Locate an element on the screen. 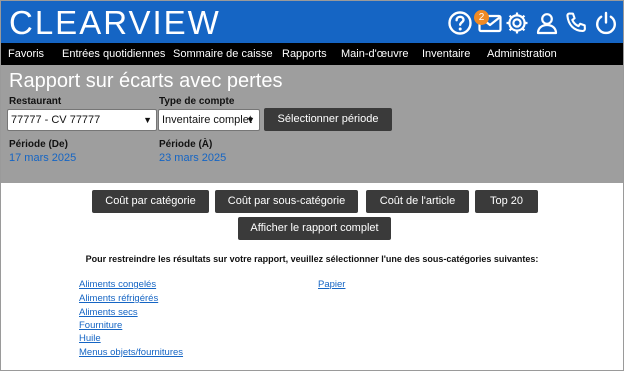  restaurant-select: 77777 - CV 77777 ▼ is located at coordinates (82, 120).